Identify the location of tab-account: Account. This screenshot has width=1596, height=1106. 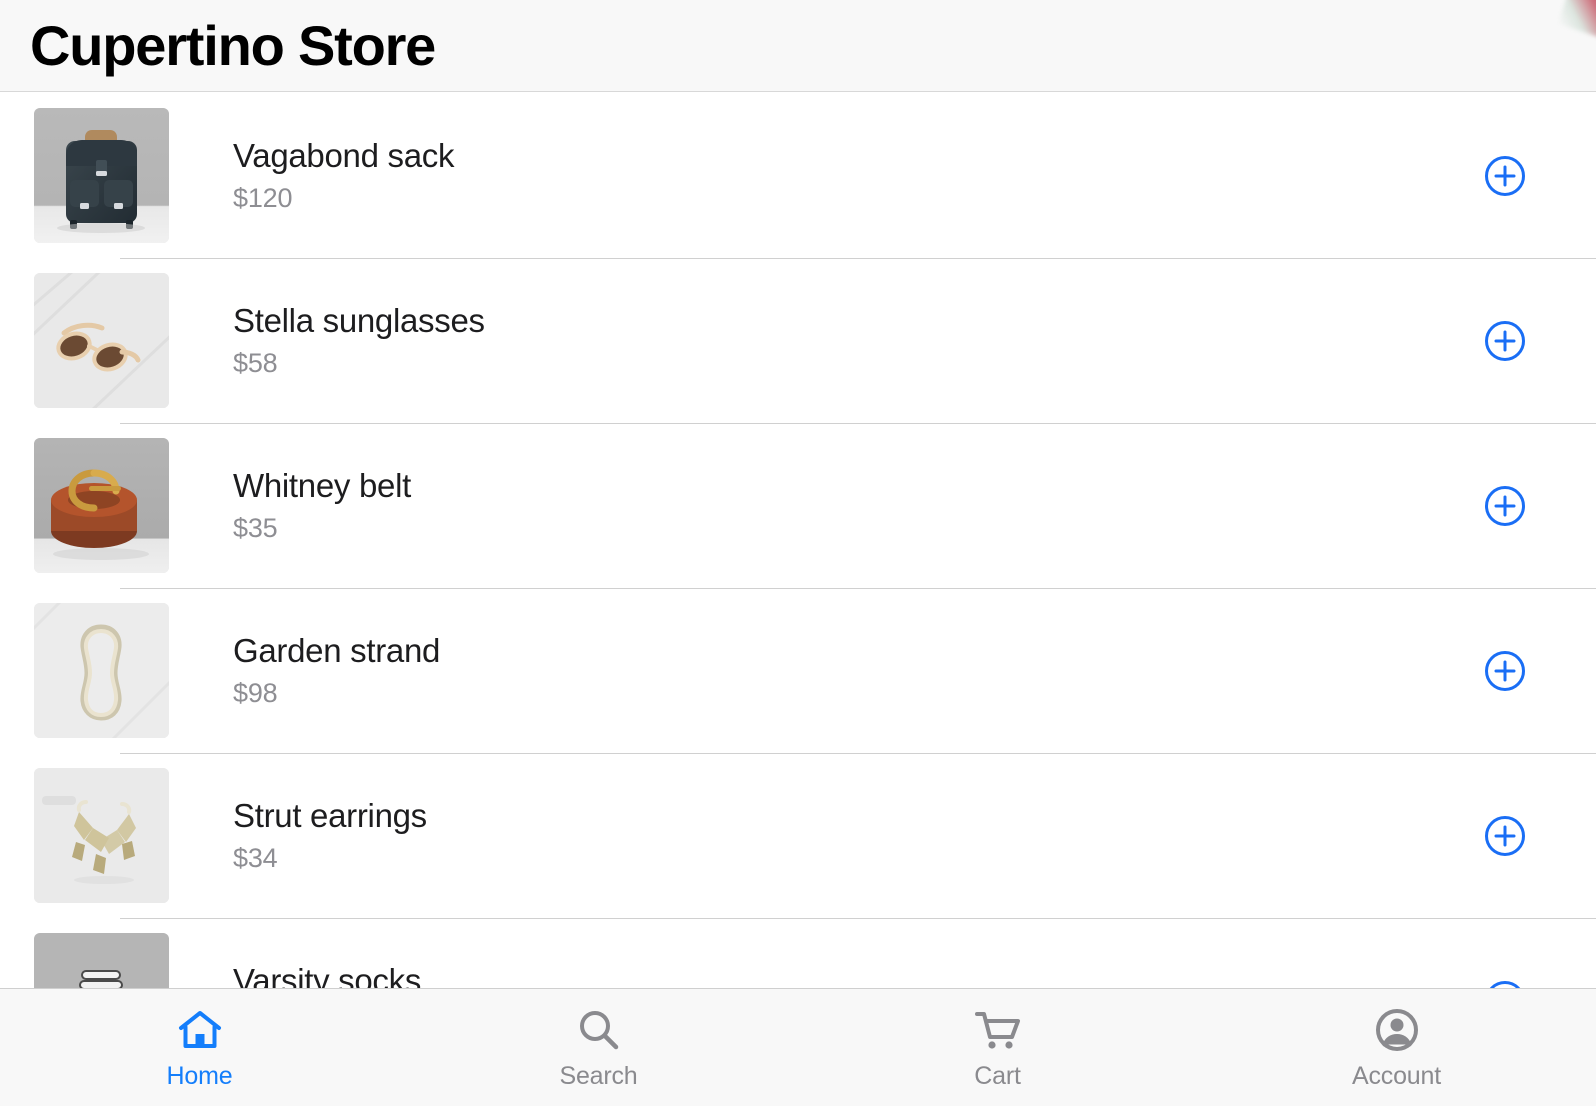
(1396, 1047).